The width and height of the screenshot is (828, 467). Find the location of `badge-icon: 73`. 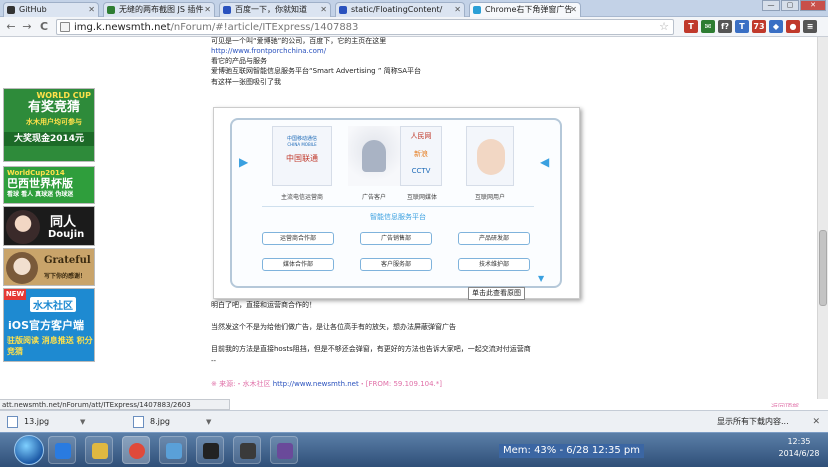

badge-icon: 73 is located at coordinates (759, 26).